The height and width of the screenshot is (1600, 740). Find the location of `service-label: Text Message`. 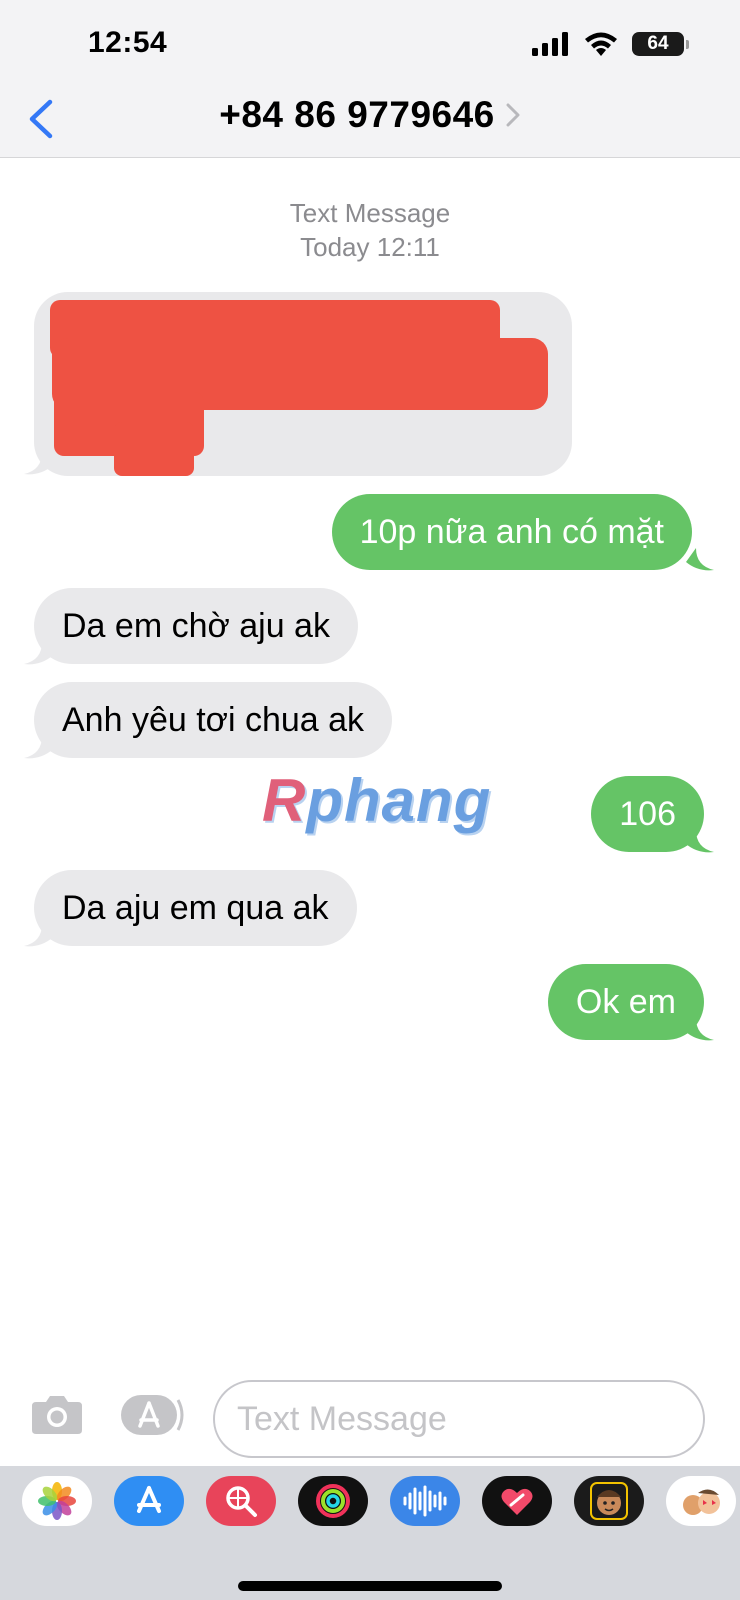

service-label: Text Message is located at coordinates (370, 213).